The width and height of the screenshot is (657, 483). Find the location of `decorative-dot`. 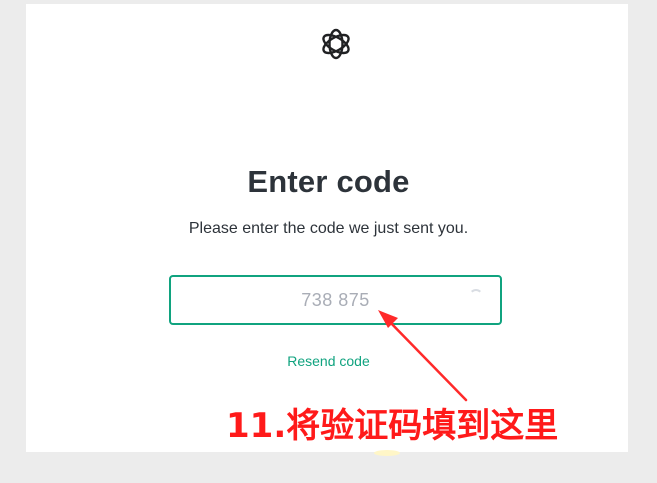

decorative-dot is located at coordinates (387, 453).